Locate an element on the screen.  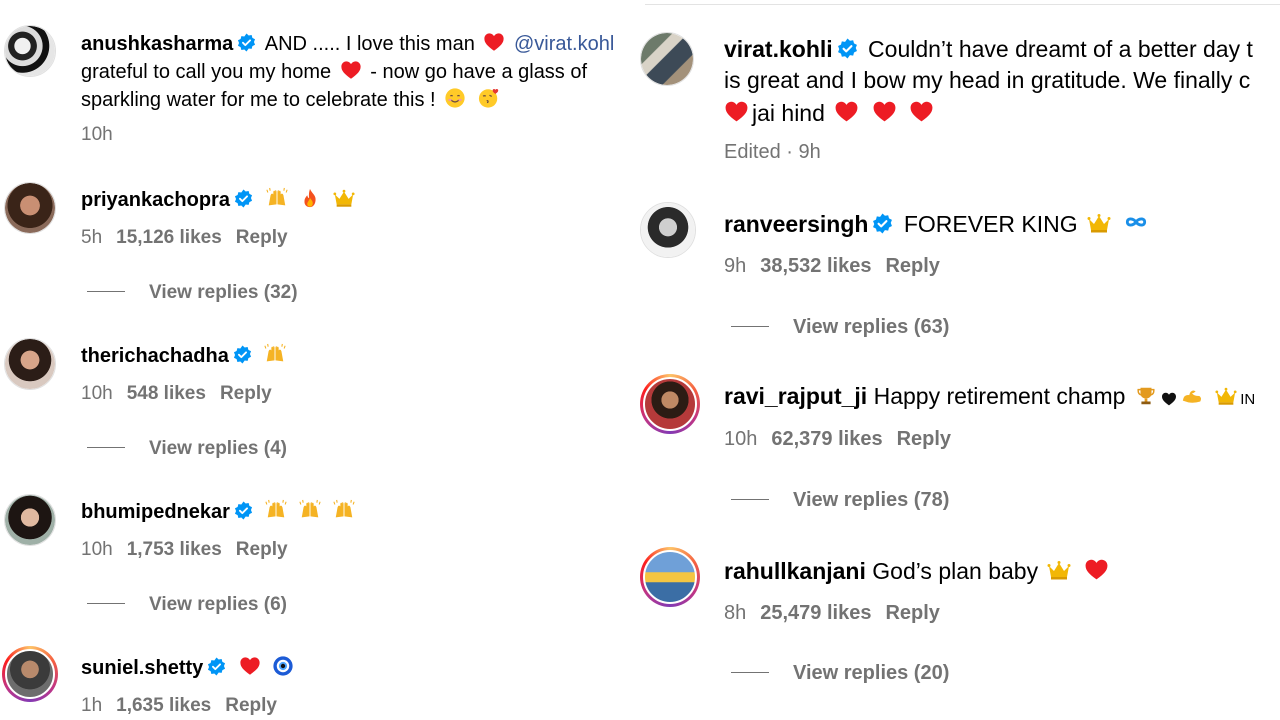
username: priyankachopra is located at coordinates (155, 200).